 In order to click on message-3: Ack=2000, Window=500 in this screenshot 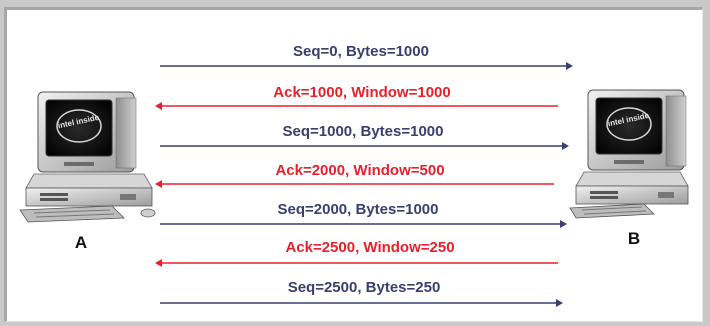, I will do `click(354, 175)`.